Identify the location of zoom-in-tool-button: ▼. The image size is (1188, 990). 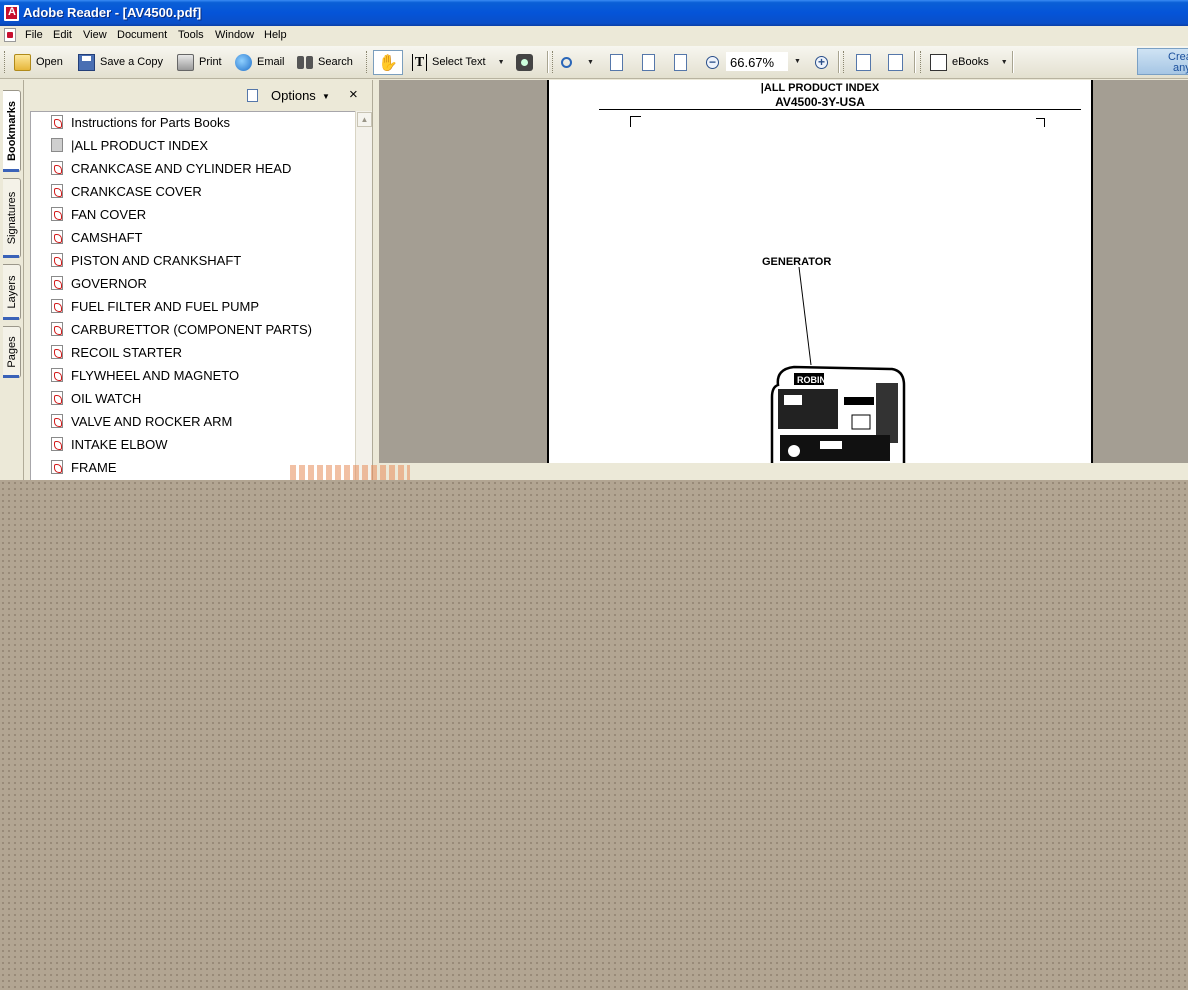
(577, 62).